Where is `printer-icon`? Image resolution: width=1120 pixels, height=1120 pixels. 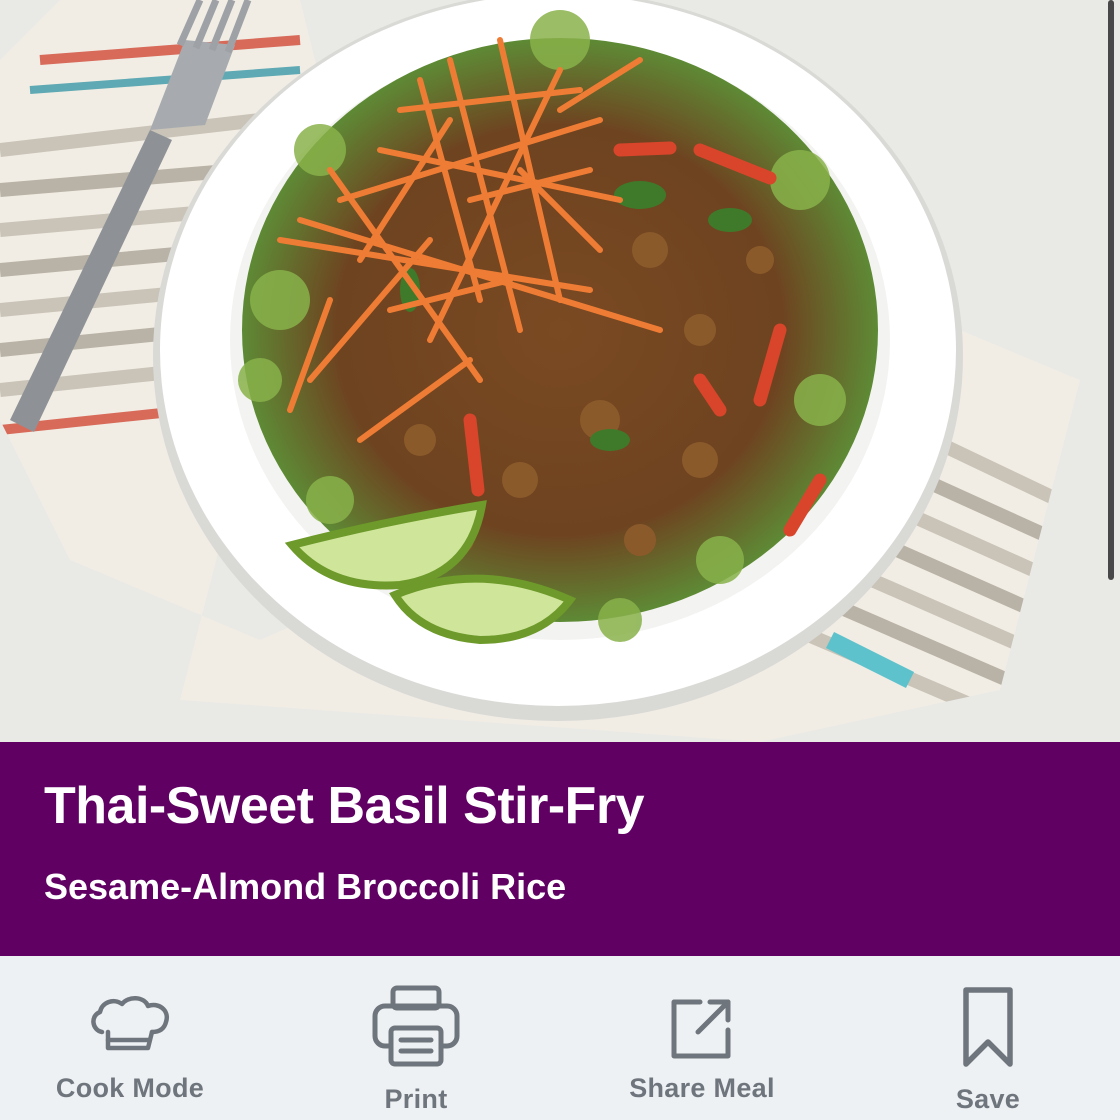 printer-icon is located at coordinates (416, 1028).